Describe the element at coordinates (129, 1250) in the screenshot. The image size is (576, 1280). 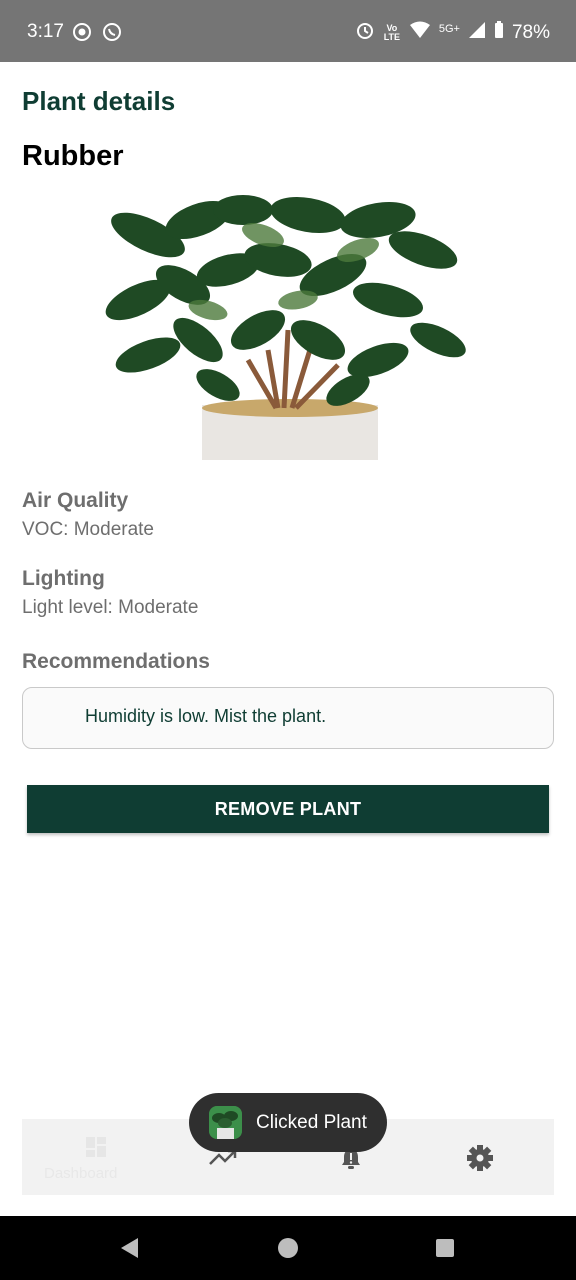
I see `back-icon` at that location.